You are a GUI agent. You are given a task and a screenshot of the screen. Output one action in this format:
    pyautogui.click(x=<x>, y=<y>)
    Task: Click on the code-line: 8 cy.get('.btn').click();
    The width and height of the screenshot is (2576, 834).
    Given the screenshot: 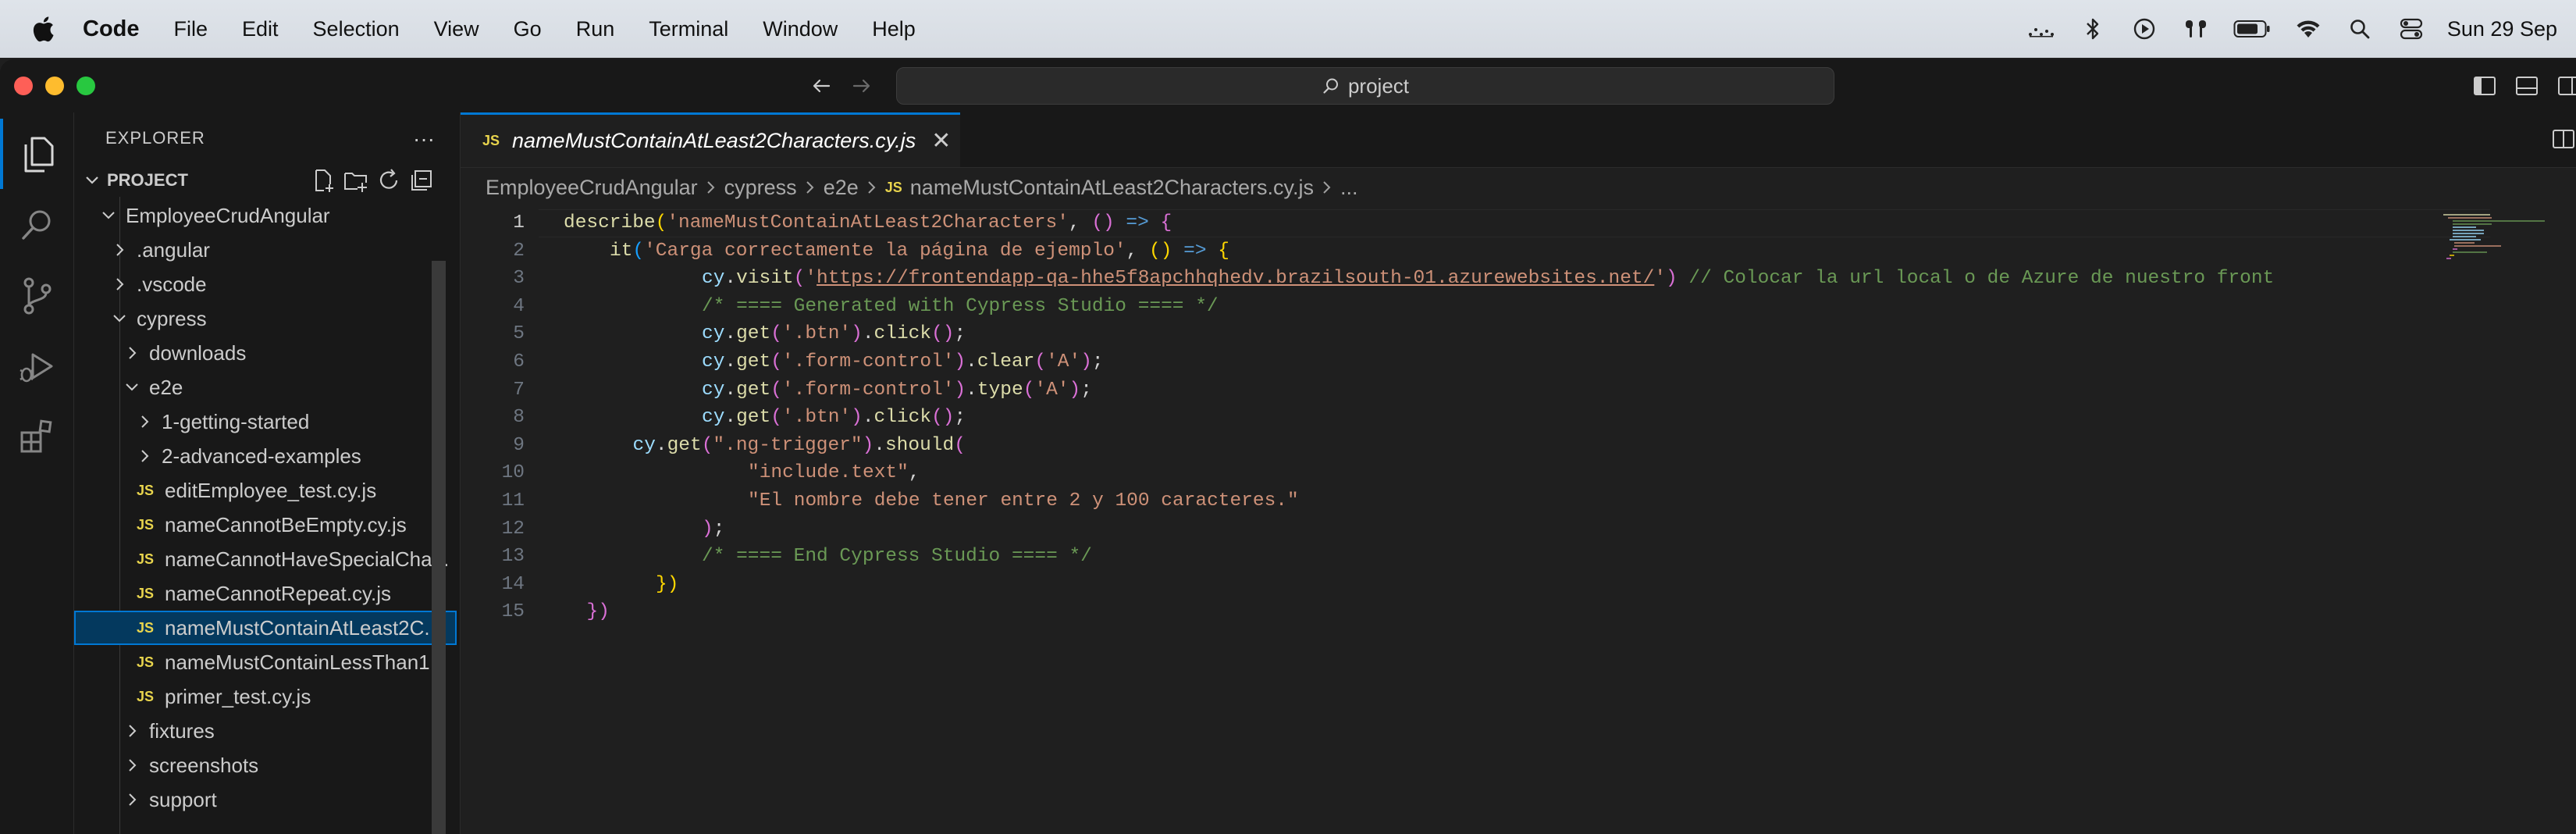 What is the action you would take?
    pyautogui.click(x=1475, y=418)
    